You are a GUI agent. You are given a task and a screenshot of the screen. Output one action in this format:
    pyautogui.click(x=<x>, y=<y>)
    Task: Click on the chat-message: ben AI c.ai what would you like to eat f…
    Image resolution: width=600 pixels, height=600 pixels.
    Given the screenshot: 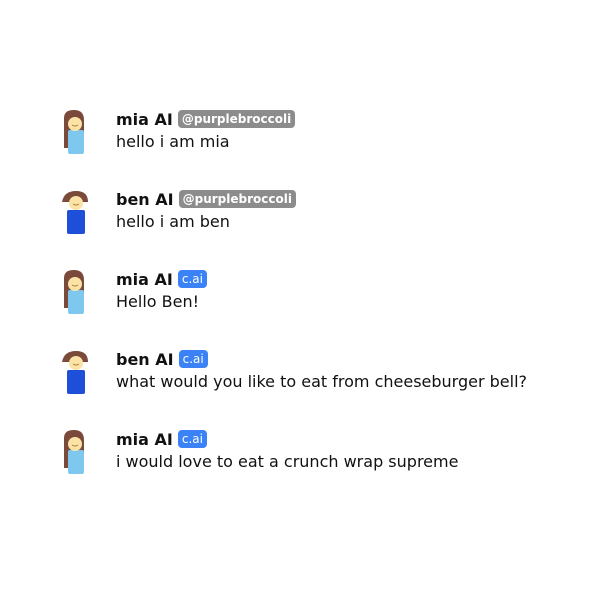 What is the action you would take?
    pyautogui.click(x=316, y=378)
    